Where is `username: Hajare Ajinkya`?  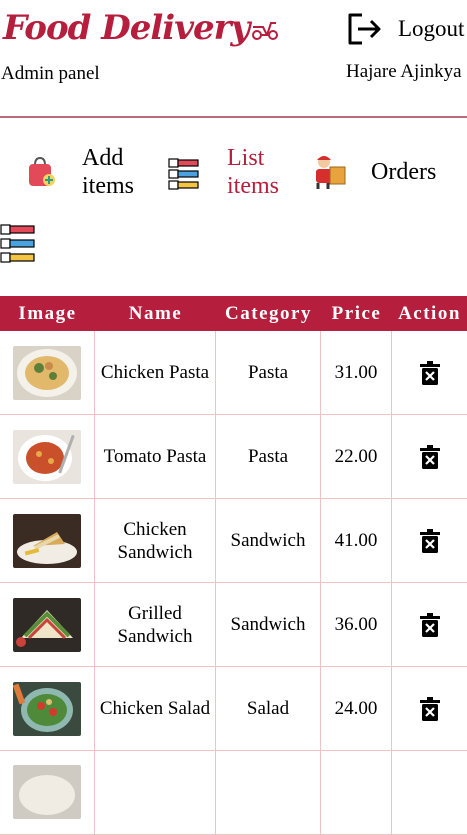
username: Hajare Ajinkya is located at coordinates (404, 71).